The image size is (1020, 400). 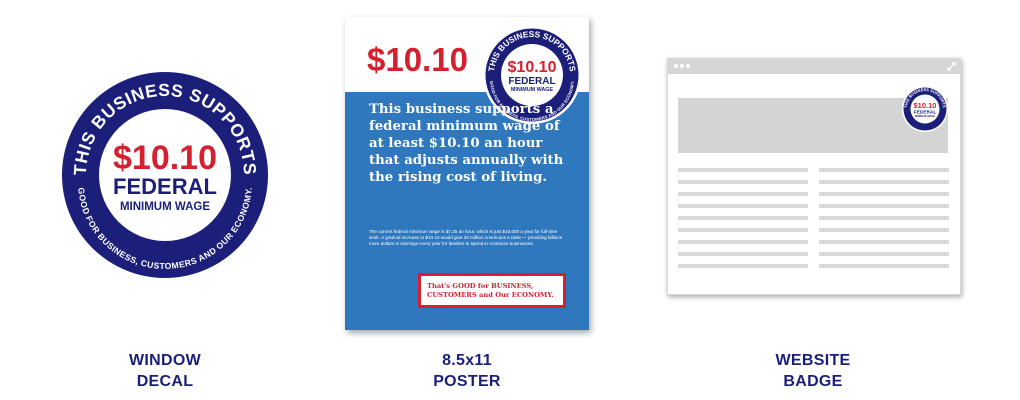 I want to click on decal-federal: FEDERAL, so click(x=165, y=186).